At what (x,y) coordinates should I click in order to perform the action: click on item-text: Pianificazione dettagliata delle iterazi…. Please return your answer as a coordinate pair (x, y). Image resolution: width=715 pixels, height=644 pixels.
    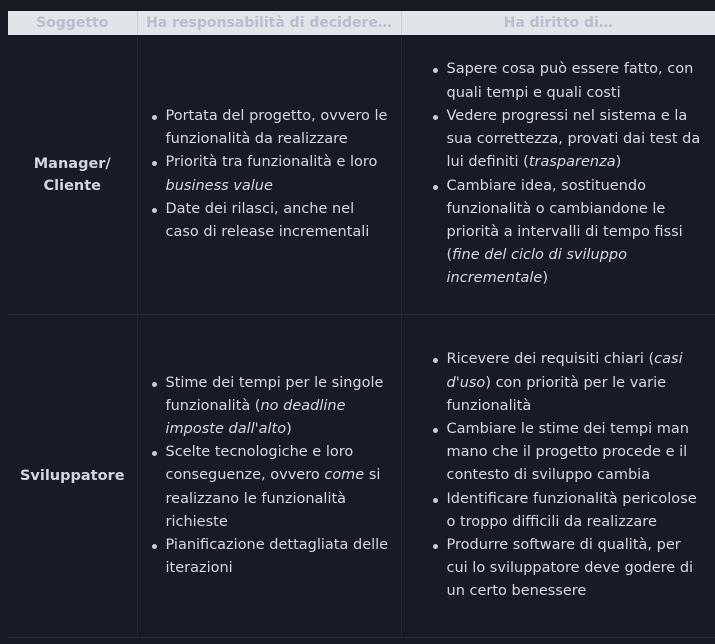
    Looking at the image, I should click on (277, 557).